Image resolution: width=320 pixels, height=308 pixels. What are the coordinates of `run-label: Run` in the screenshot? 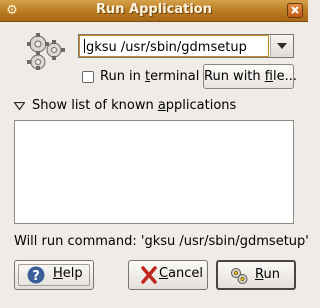 It's located at (267, 274).